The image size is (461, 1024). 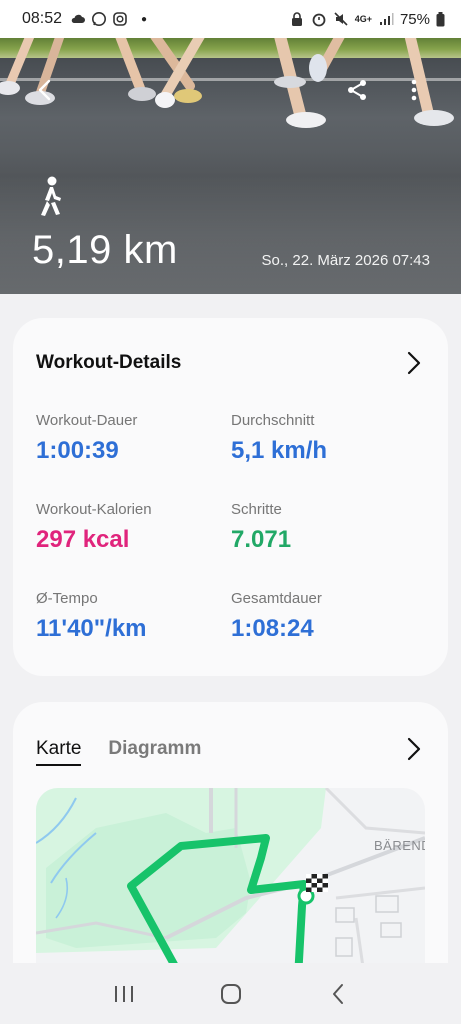 I want to click on metric-label: Schritte, so click(x=256, y=509).